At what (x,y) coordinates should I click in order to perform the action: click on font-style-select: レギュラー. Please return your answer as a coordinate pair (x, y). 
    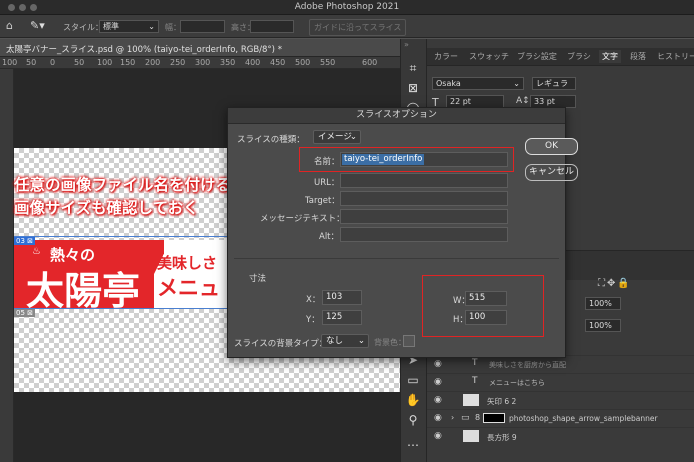
    Looking at the image, I should click on (554, 83).